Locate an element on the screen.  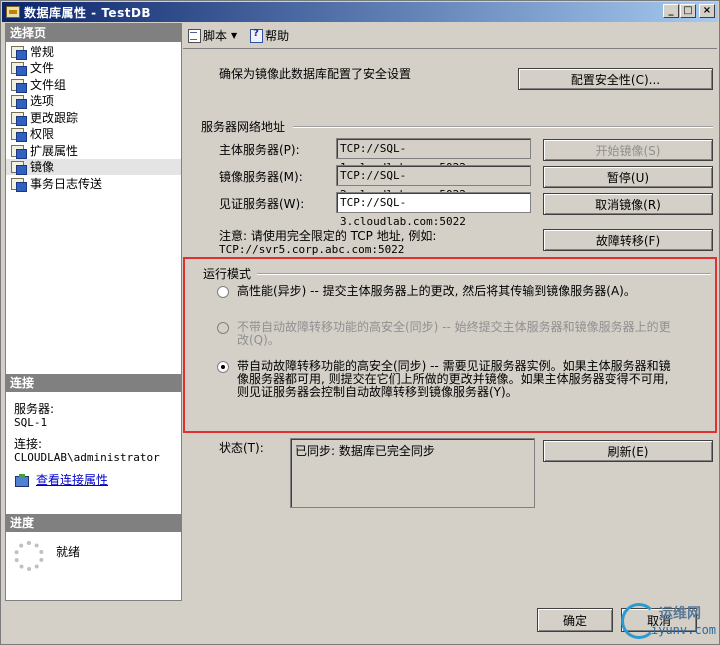
page-list: 常规 文件 文件组 选项 更改跟踪 权限 扩展属性 镜像 事务日志传送 is located at coordinates (93, 117).